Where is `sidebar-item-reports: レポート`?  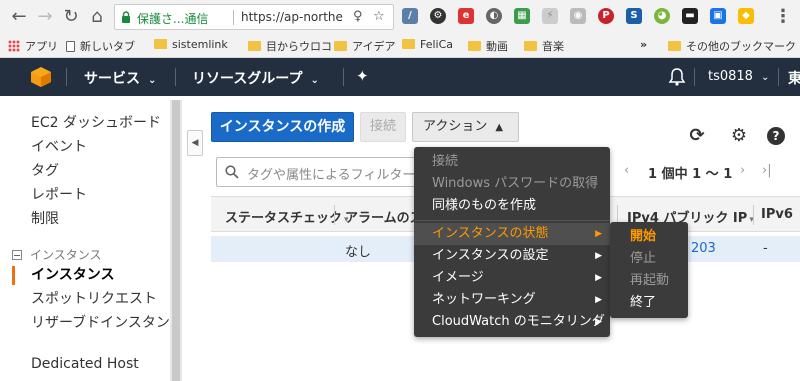 sidebar-item-reports: レポート is located at coordinates (59, 194).